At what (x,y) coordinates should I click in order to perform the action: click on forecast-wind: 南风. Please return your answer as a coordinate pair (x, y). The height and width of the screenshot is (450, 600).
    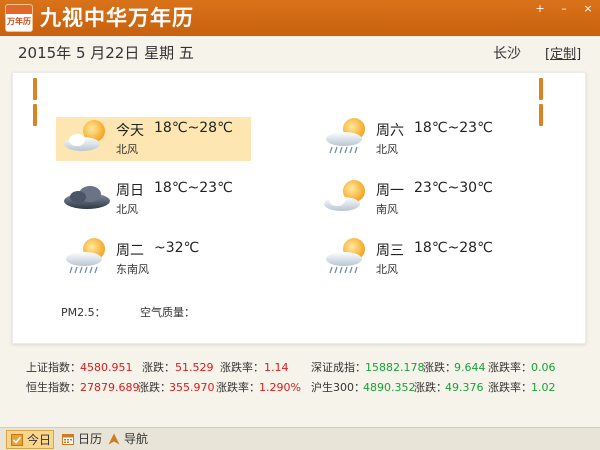
    Looking at the image, I should click on (387, 209).